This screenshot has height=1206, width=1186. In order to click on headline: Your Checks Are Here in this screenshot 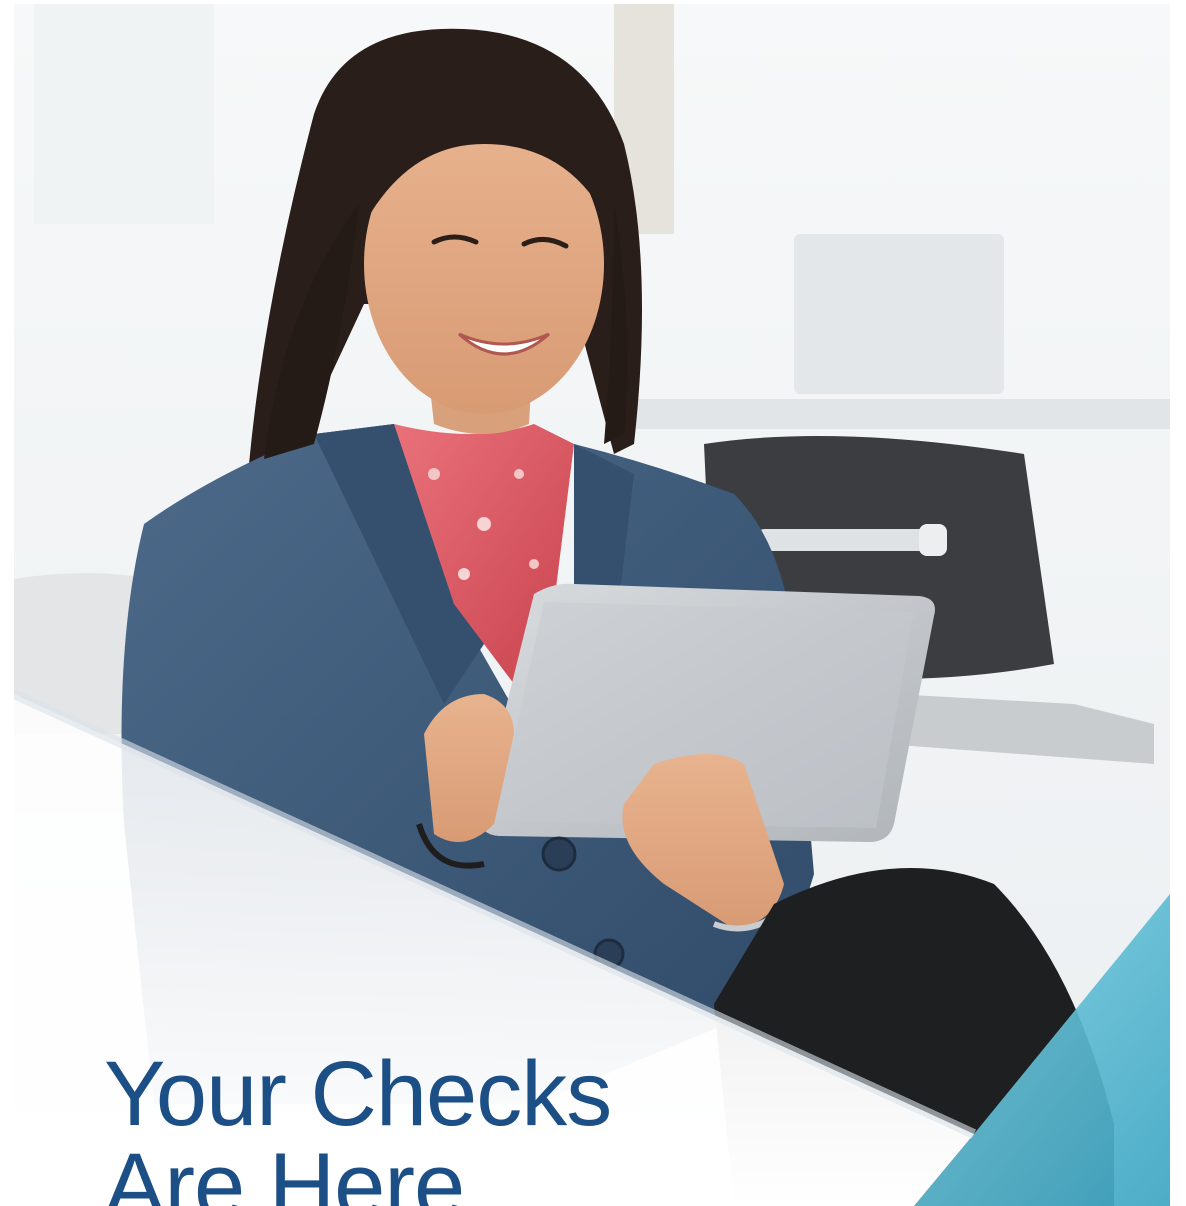, I will do `click(358, 1124)`.